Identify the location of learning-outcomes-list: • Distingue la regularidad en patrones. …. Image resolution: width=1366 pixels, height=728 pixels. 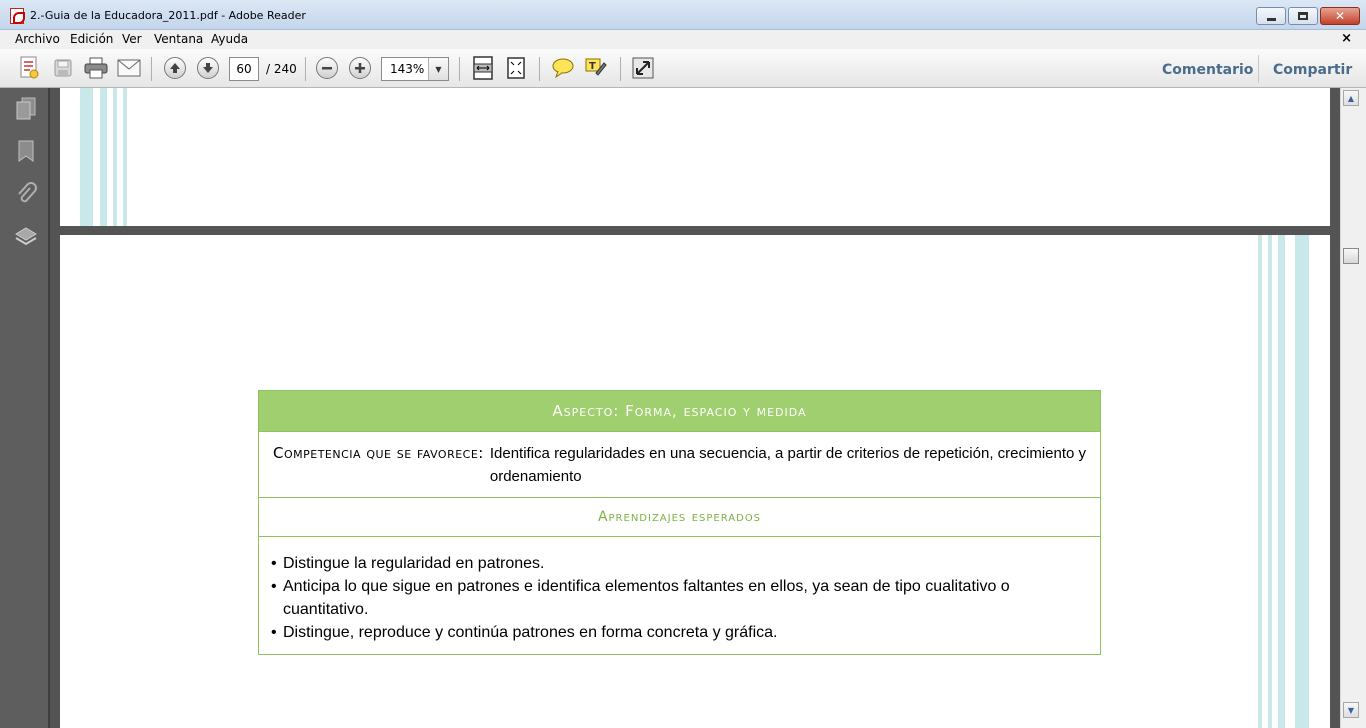
(679, 595).